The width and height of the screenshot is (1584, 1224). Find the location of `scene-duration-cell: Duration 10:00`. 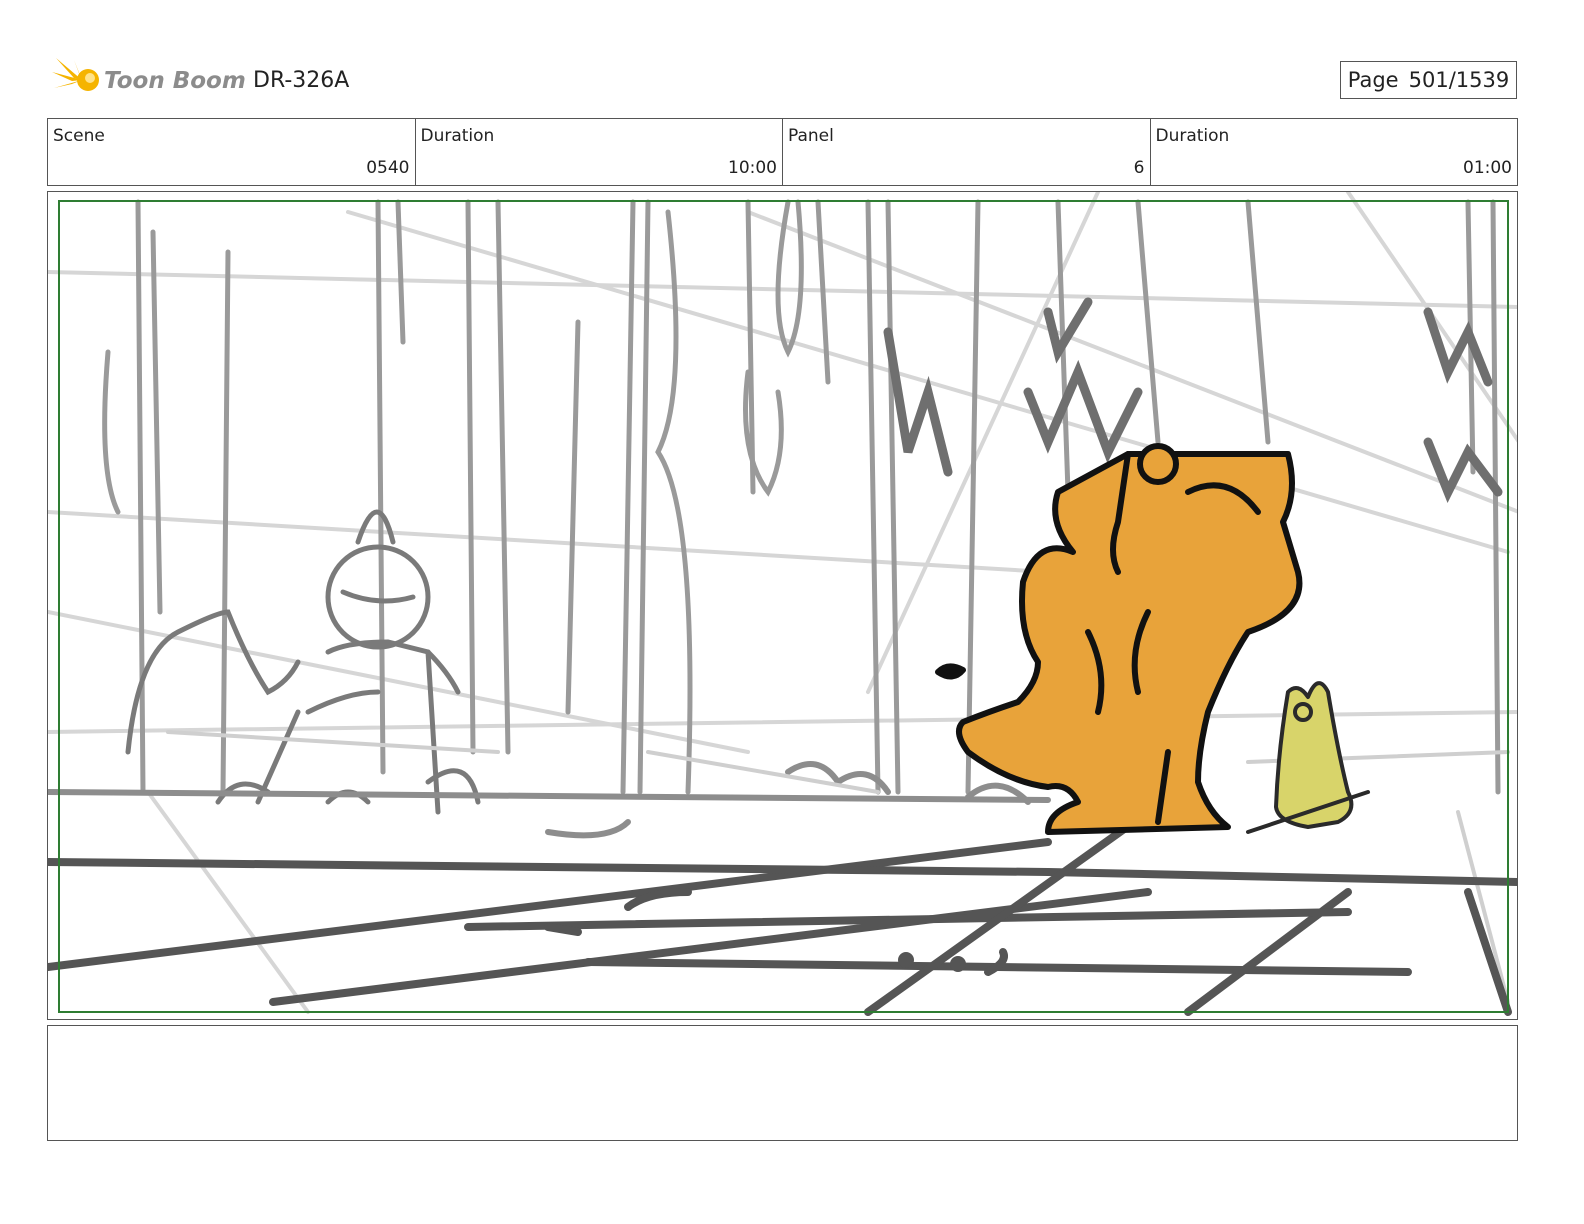

scene-duration-cell: Duration 10:00 is located at coordinates (599, 152).